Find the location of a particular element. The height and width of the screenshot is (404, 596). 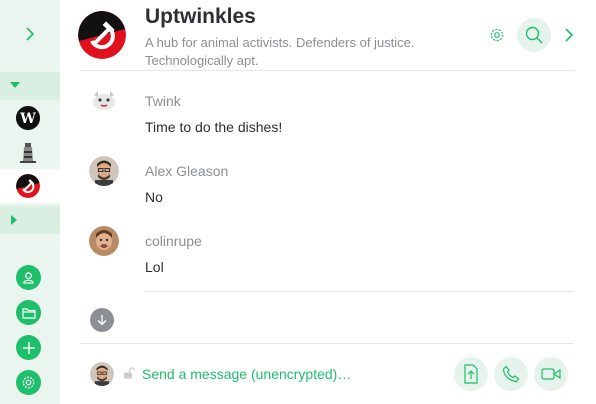

message-body: Lol is located at coordinates (154, 267).